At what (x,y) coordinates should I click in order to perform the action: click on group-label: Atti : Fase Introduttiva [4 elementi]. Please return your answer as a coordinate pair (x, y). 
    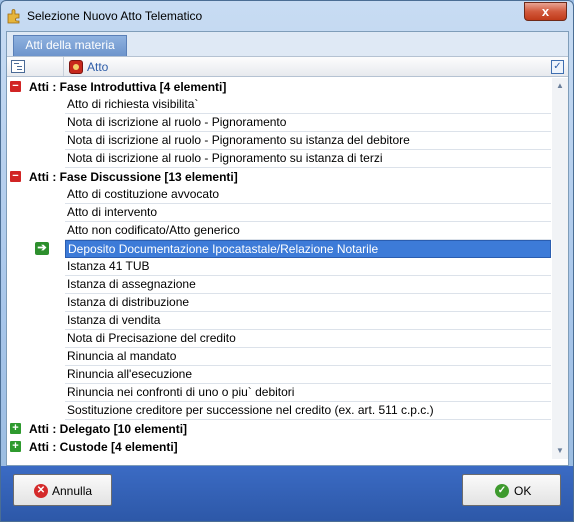
    Looking at the image, I should click on (128, 87).